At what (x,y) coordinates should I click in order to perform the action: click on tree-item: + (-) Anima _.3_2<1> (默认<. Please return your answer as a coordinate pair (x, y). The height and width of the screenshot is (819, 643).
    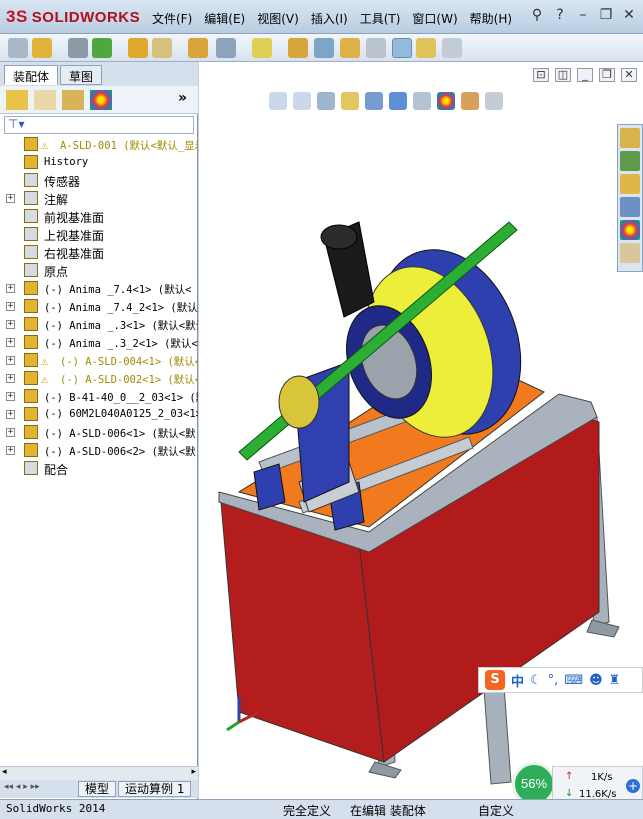
    Looking at the image, I should click on (99, 343).